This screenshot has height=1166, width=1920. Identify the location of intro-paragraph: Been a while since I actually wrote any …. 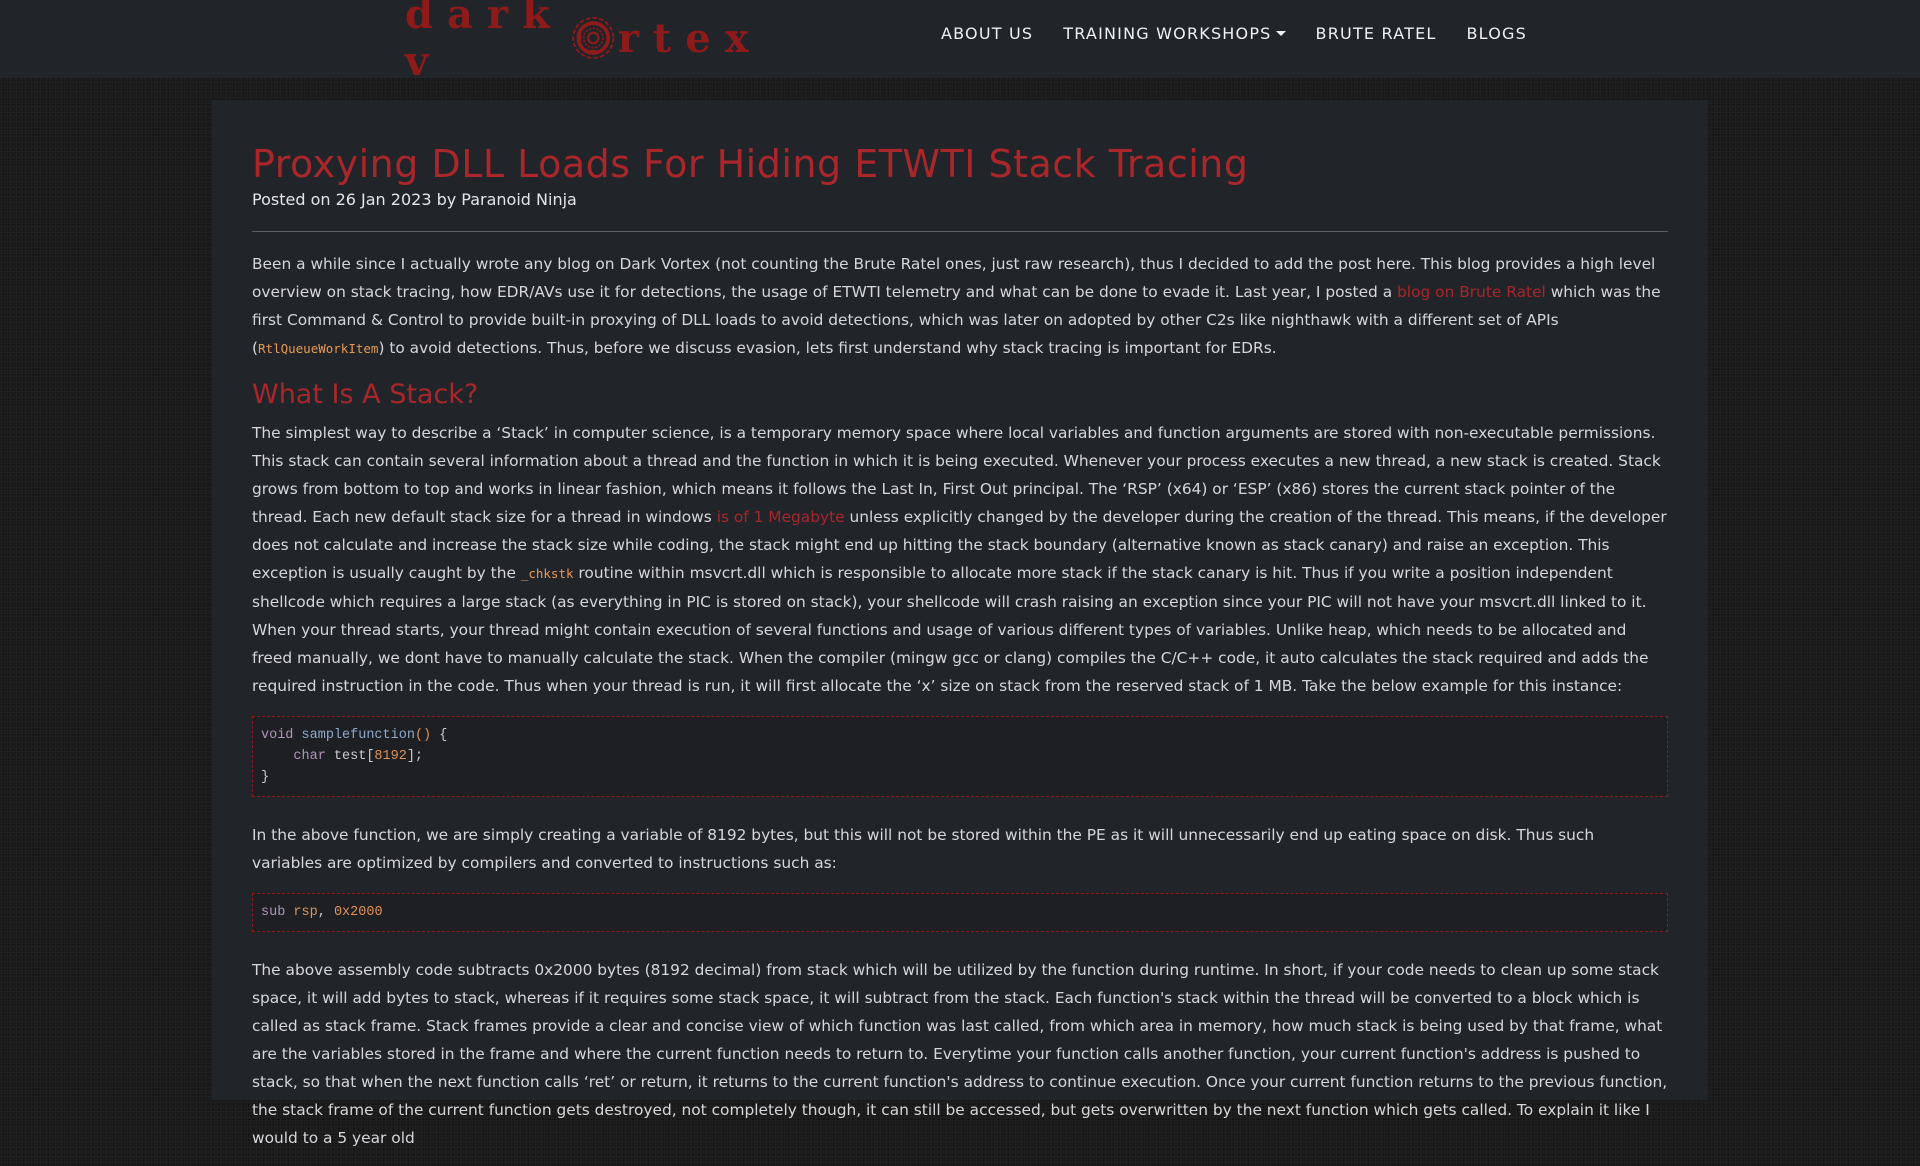
(956, 306).